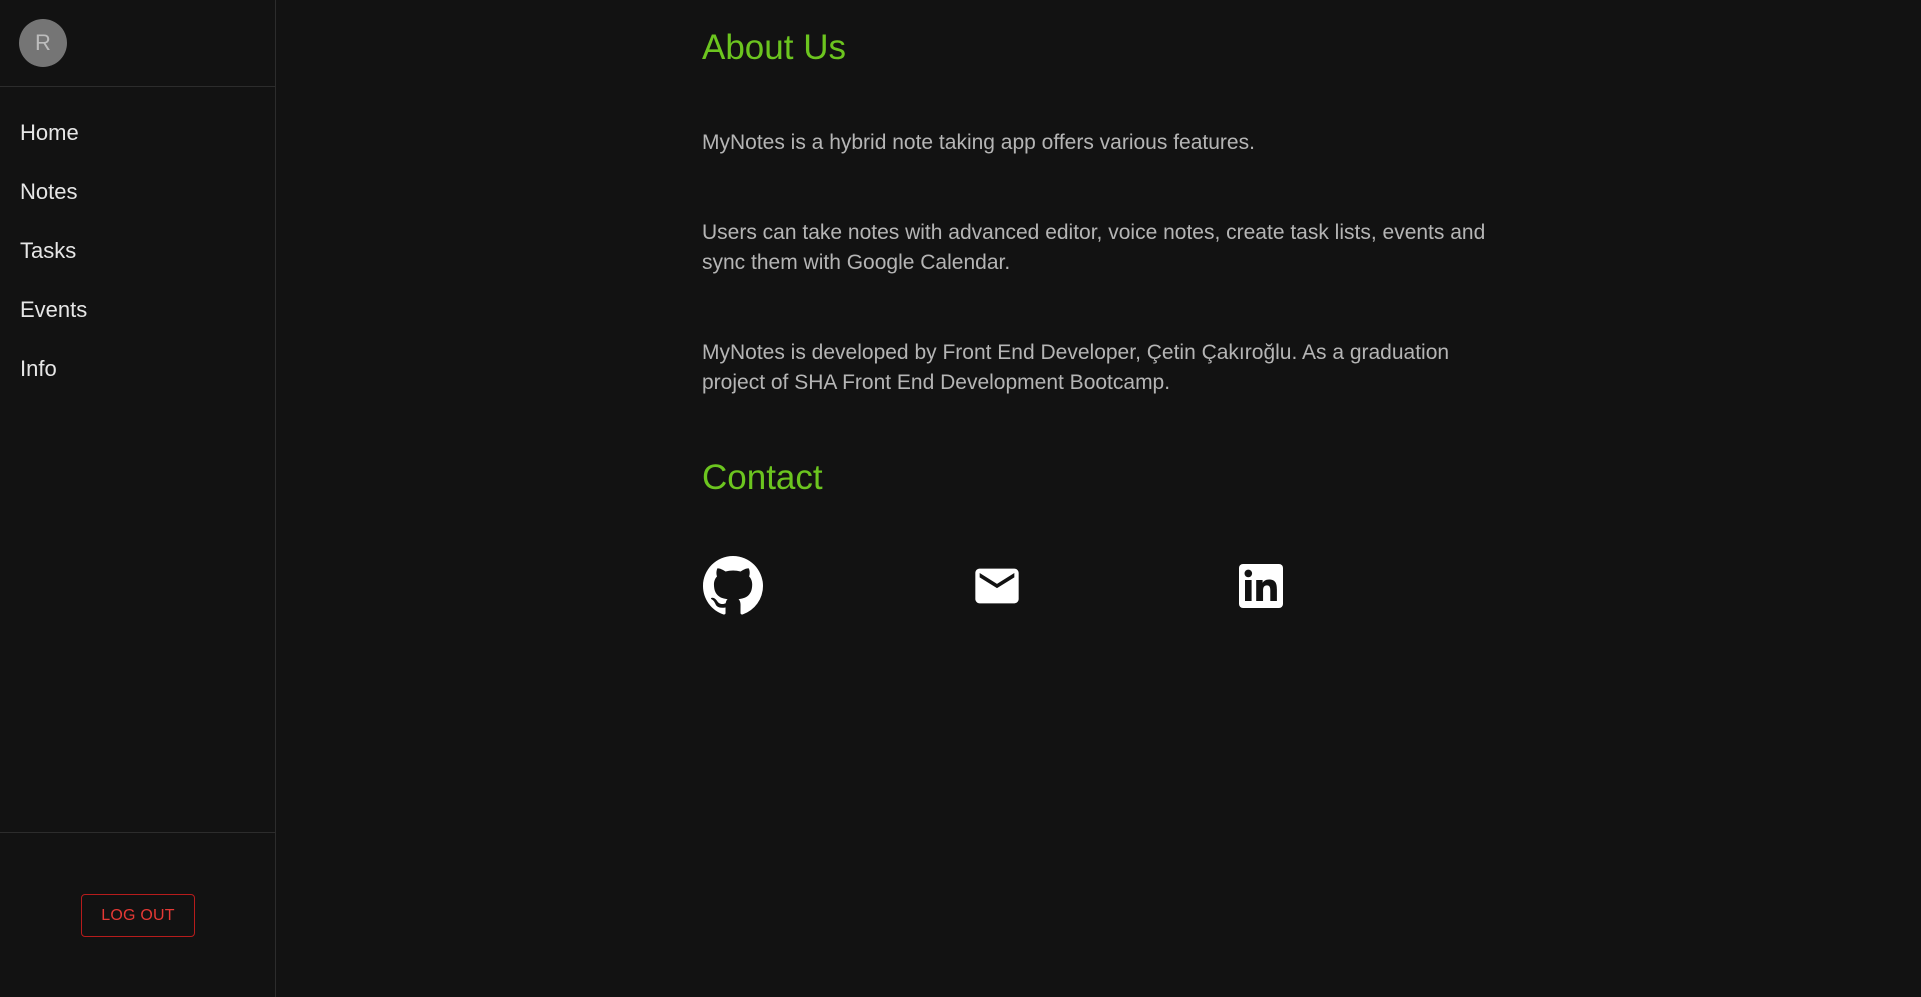  I want to click on sidebar-nav: Home Notes Tasks Events Info, so click(137, 250).